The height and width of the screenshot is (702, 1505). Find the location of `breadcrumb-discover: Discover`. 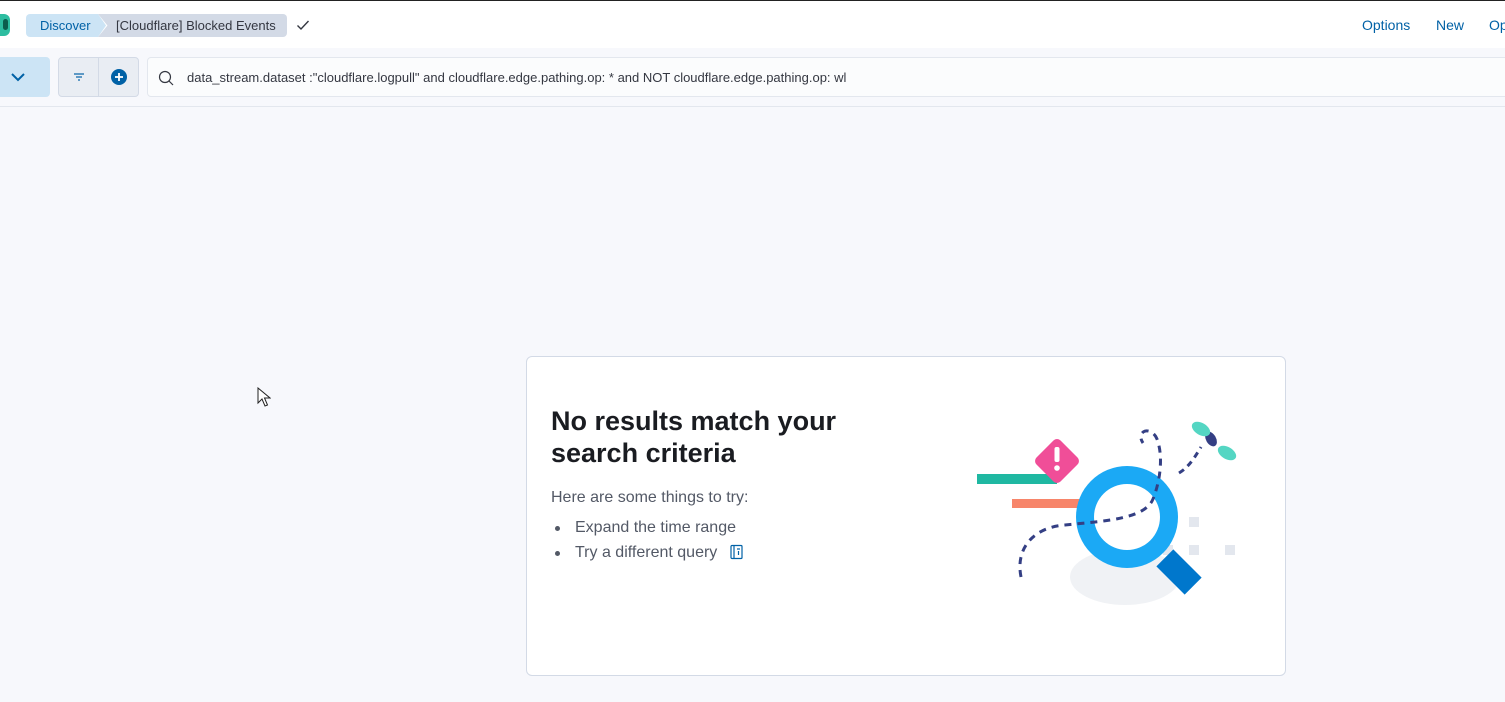

breadcrumb-discover: Discover is located at coordinates (66, 25).